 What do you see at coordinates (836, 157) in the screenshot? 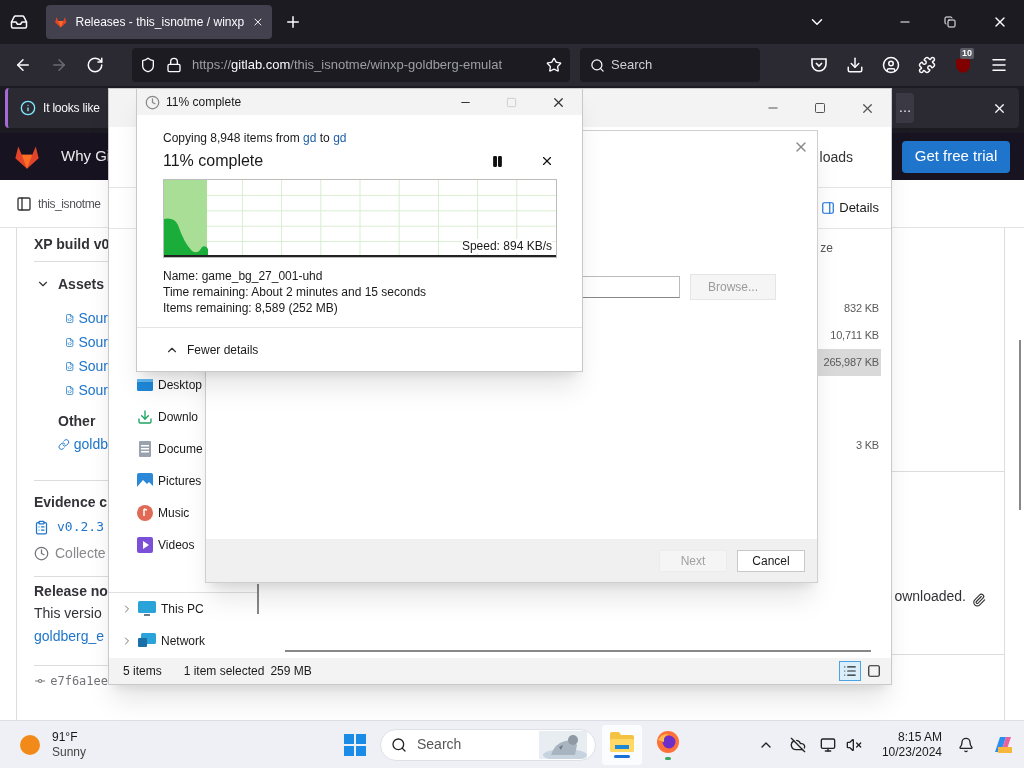
I see `address-breadcrumb: loads` at bounding box center [836, 157].